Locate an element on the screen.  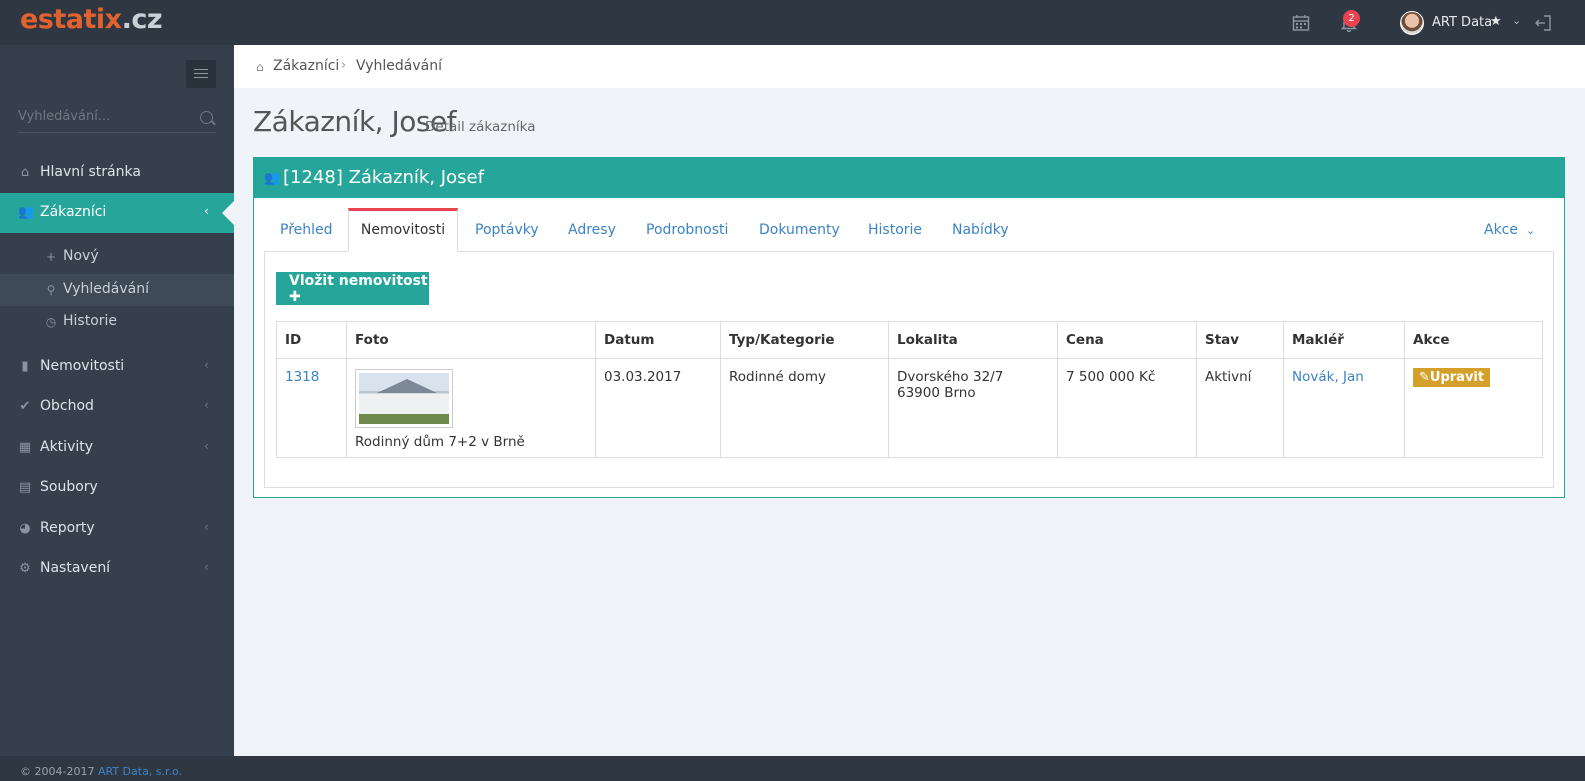
property-photo is located at coordinates (404, 398).